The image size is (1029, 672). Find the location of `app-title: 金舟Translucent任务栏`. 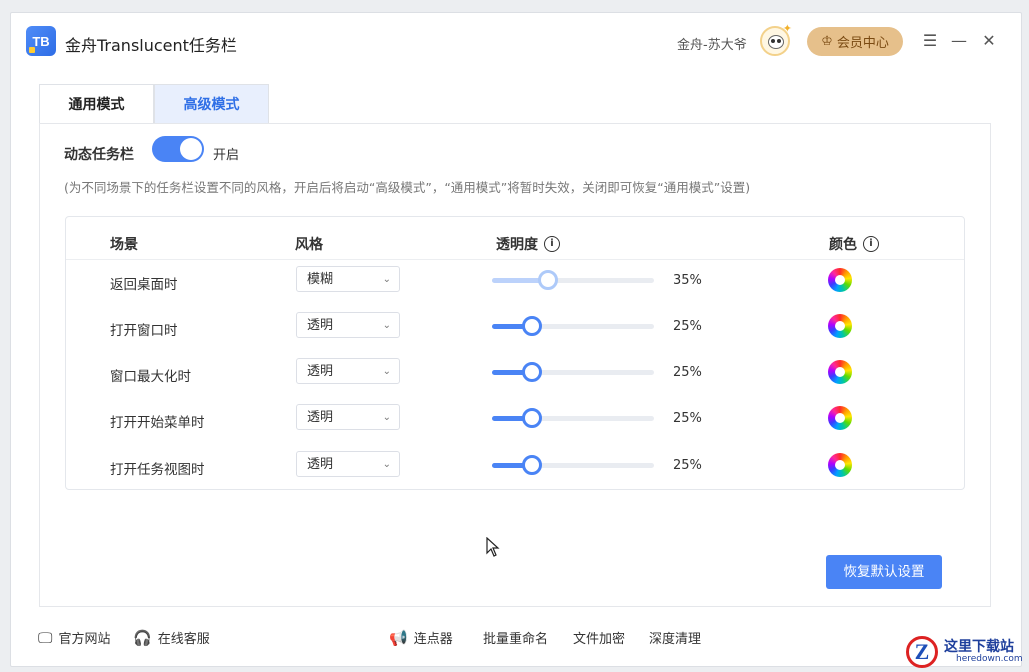

app-title: 金舟Translucent任务栏 is located at coordinates (151, 45).